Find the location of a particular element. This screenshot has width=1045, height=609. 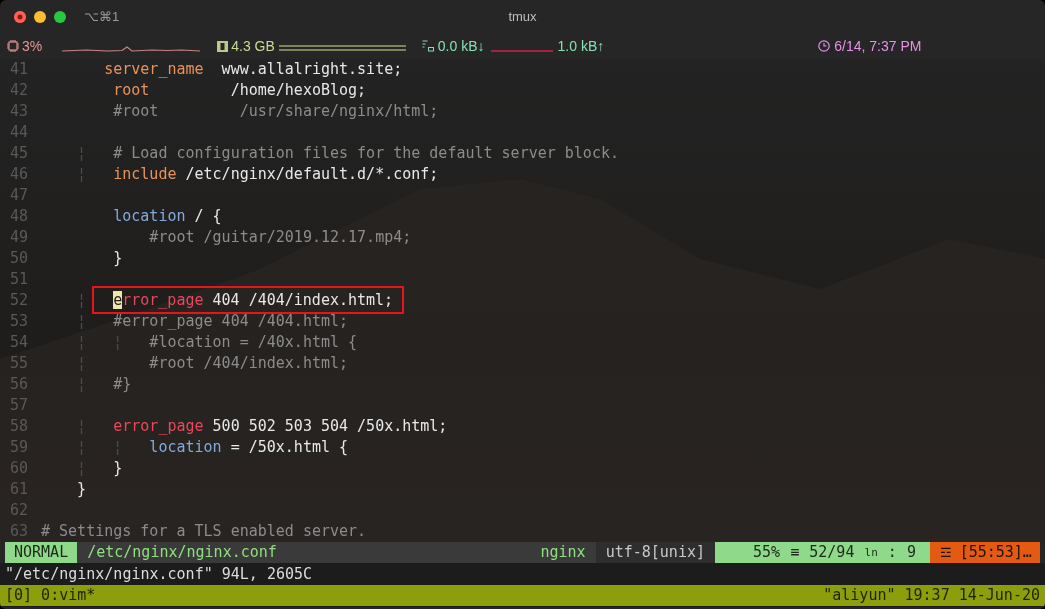

code-text: / { is located at coordinates (207, 216).